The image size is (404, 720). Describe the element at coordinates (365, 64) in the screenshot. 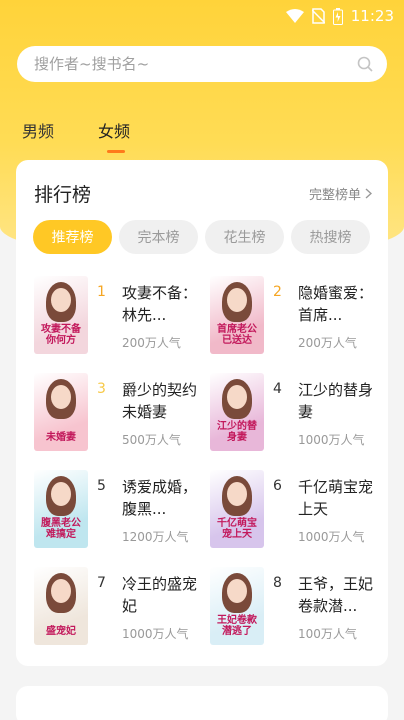

I see `search-icon` at that location.